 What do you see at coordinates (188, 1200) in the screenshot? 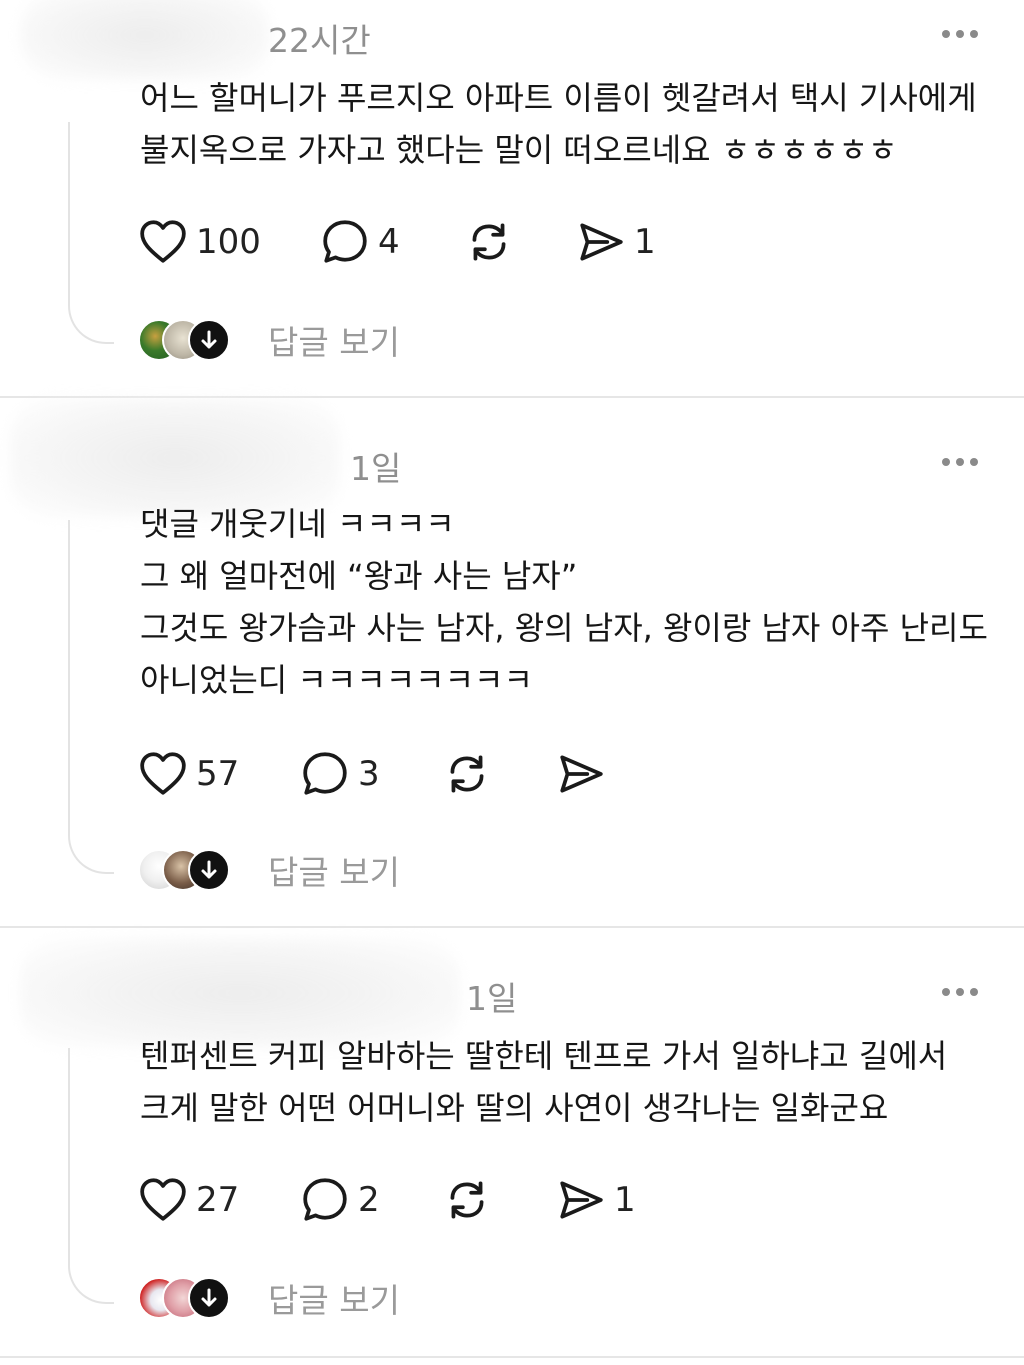
I see `like-button: 27` at bounding box center [188, 1200].